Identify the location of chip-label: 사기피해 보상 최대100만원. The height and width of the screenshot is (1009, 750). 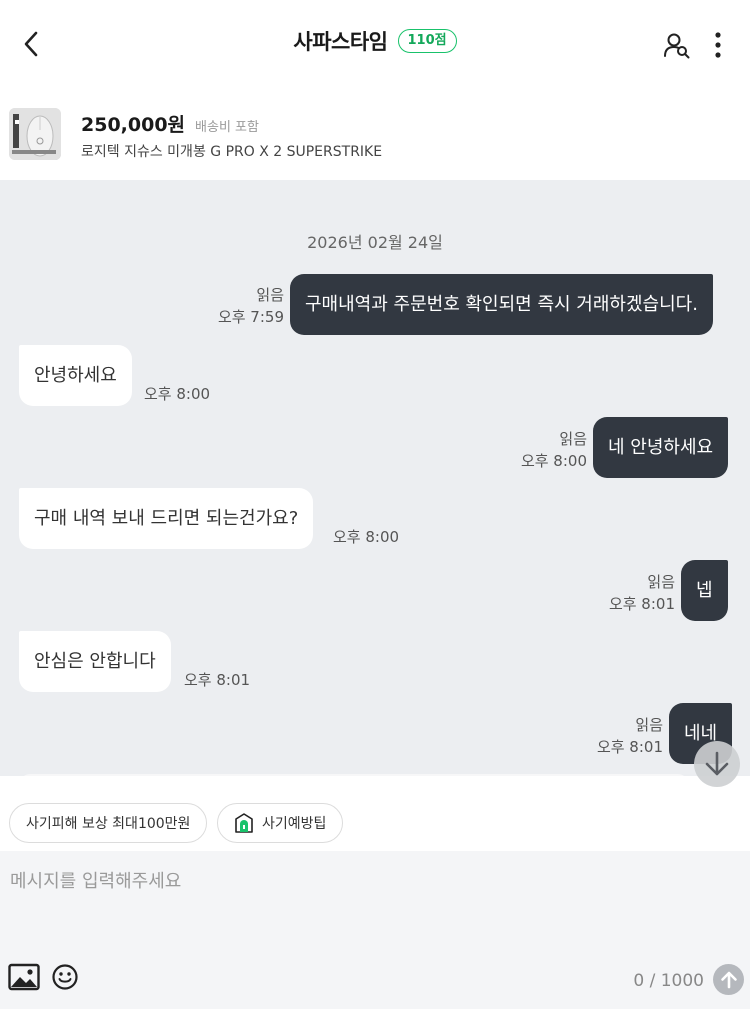
(108, 824).